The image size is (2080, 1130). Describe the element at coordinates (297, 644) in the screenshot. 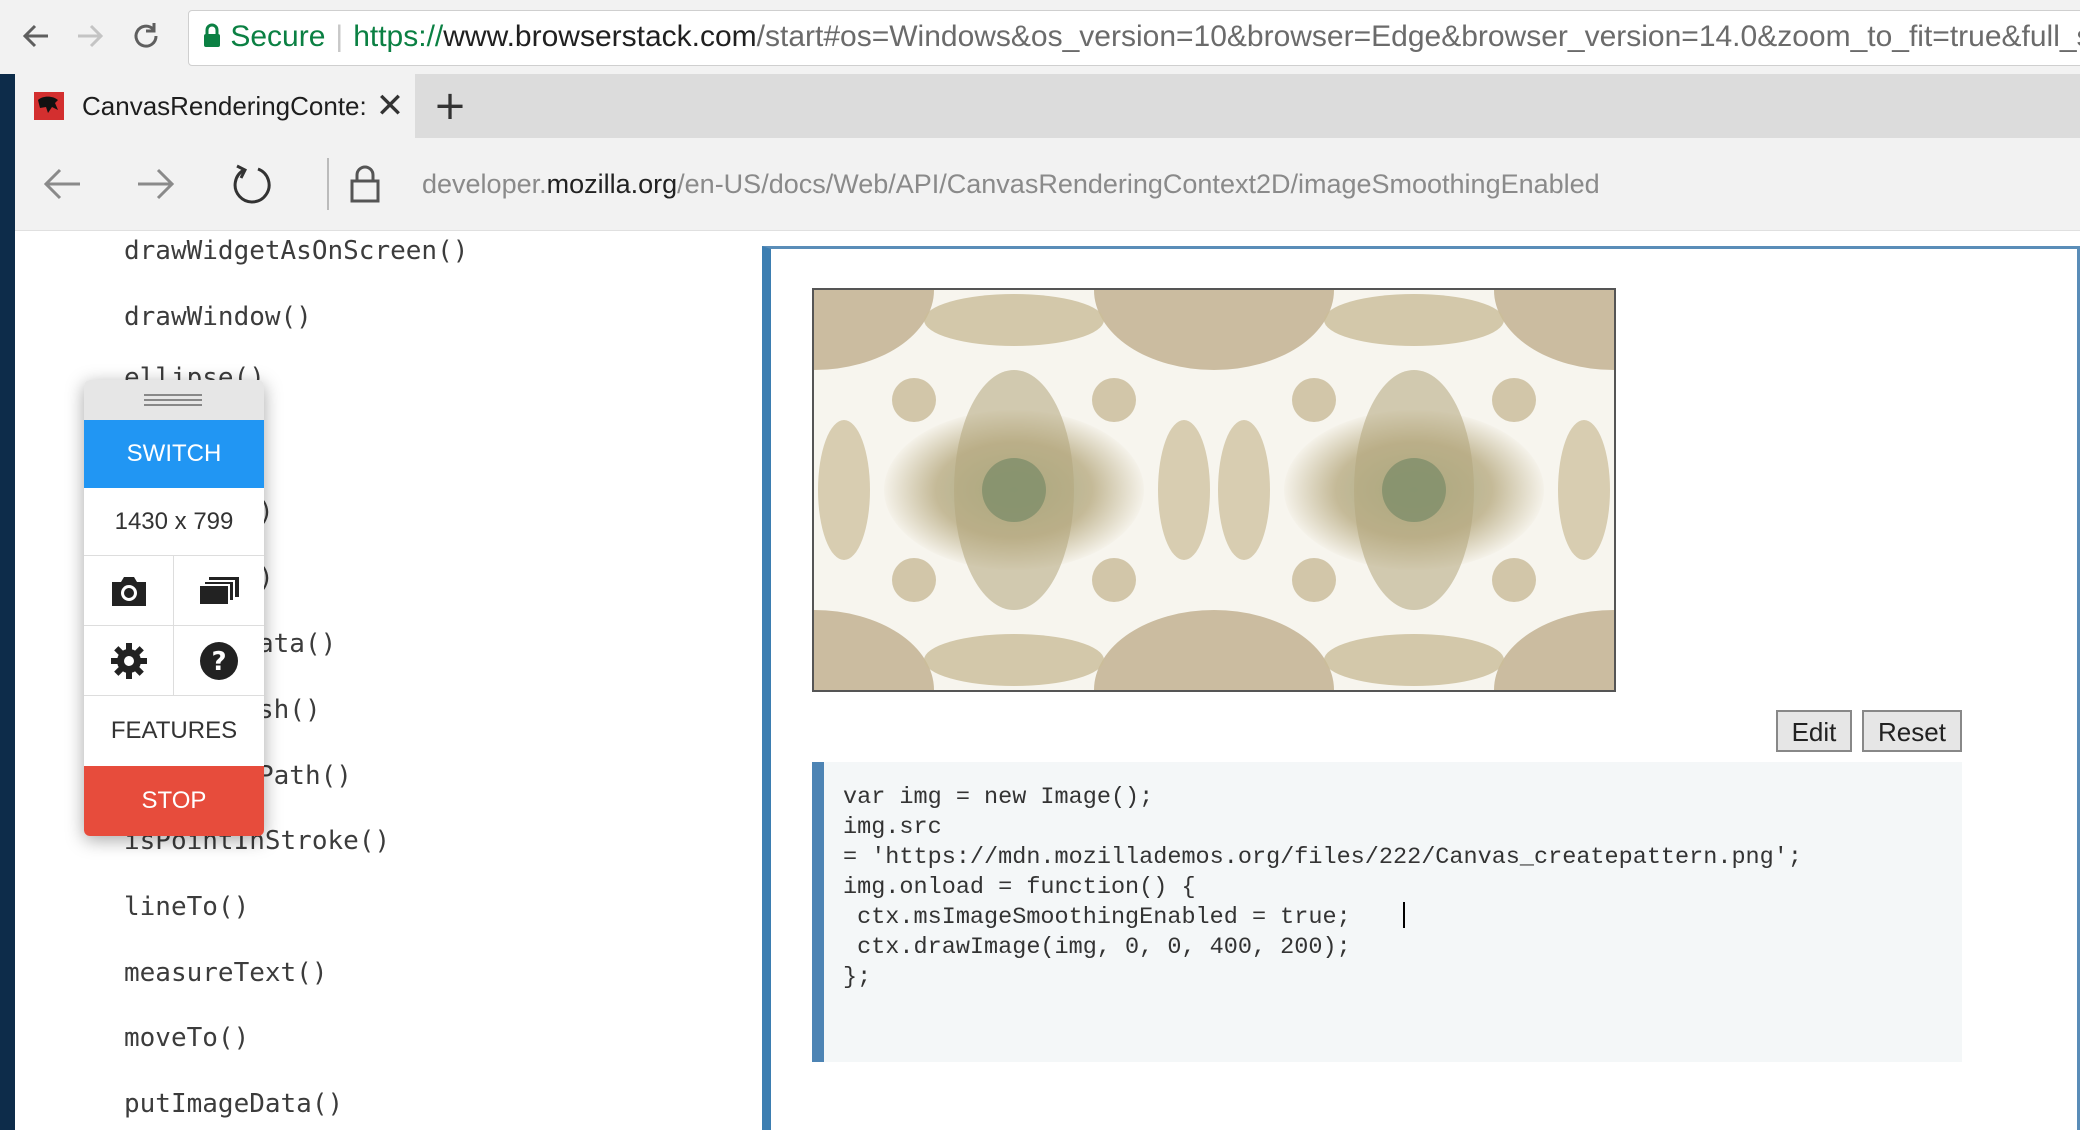

I see `sidebar-link: ata()` at that location.